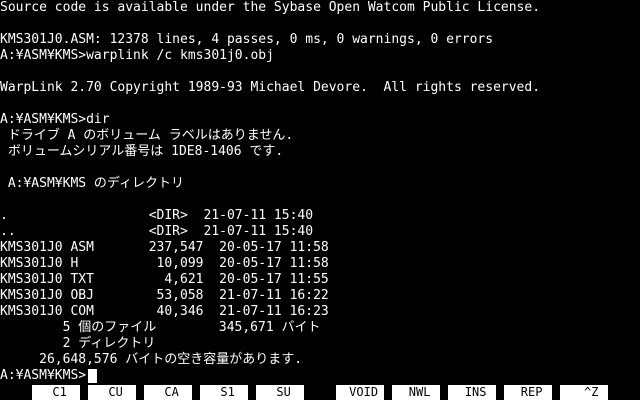  Describe the element at coordinates (360, 392) in the screenshot. I see `fkey-void-button: VOID` at that location.